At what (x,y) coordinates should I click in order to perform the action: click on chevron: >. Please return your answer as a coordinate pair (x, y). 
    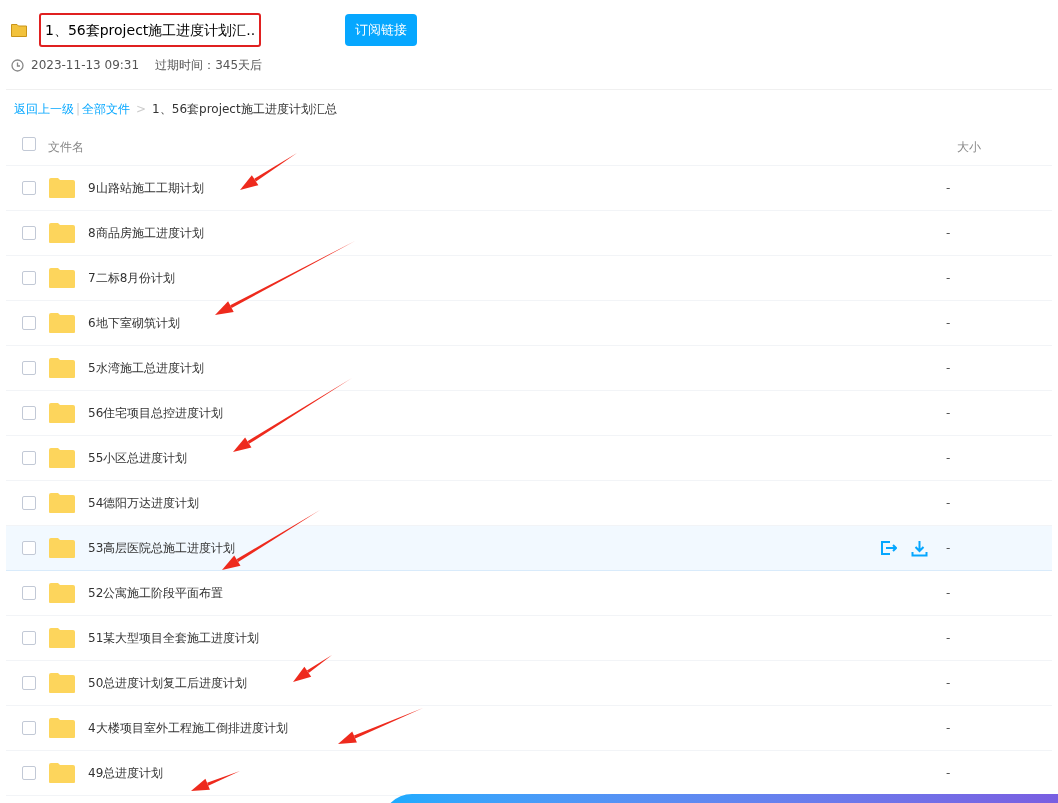
    Looking at the image, I should click on (141, 109).